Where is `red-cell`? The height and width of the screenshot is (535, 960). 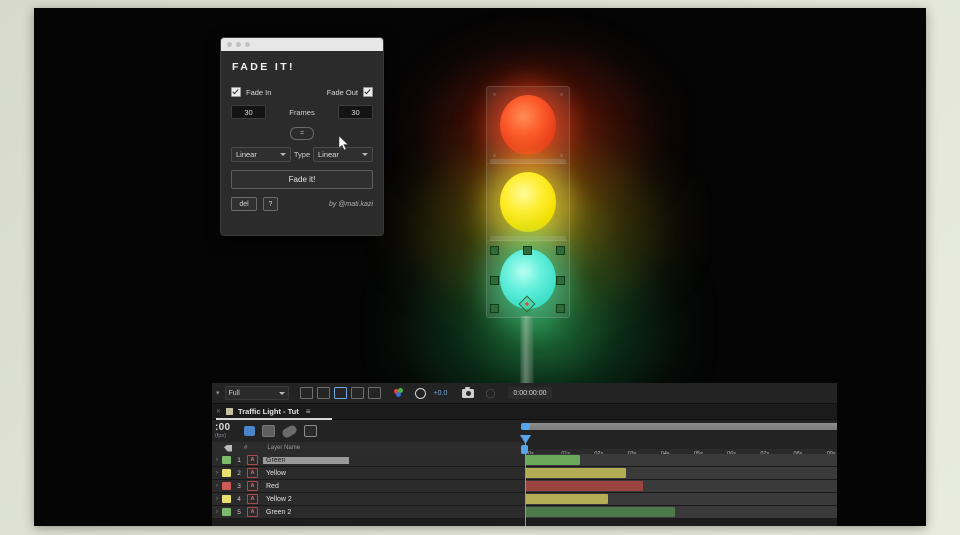
red-cell is located at coordinates (528, 125).